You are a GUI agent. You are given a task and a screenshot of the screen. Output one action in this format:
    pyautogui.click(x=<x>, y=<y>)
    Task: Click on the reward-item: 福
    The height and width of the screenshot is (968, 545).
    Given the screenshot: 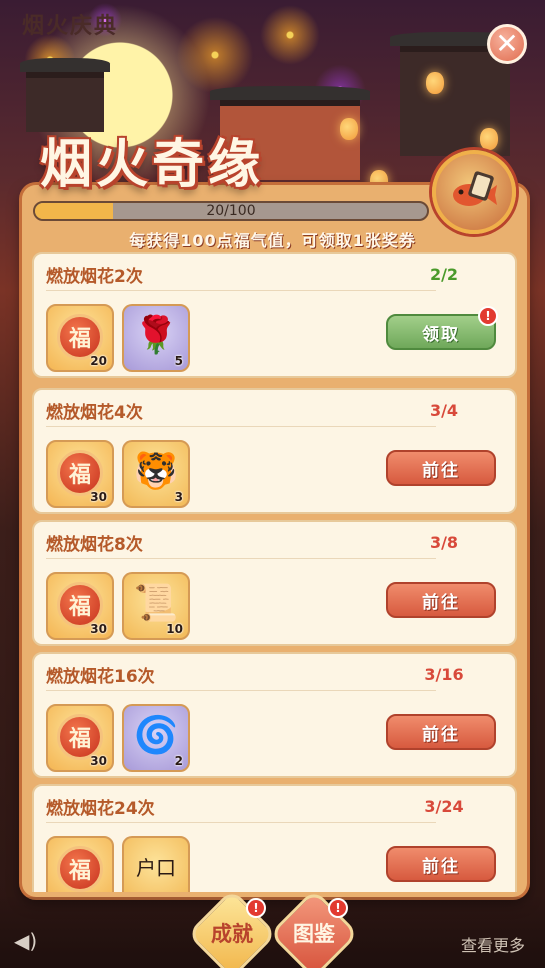 What is the action you would take?
    pyautogui.click(x=80, y=864)
    